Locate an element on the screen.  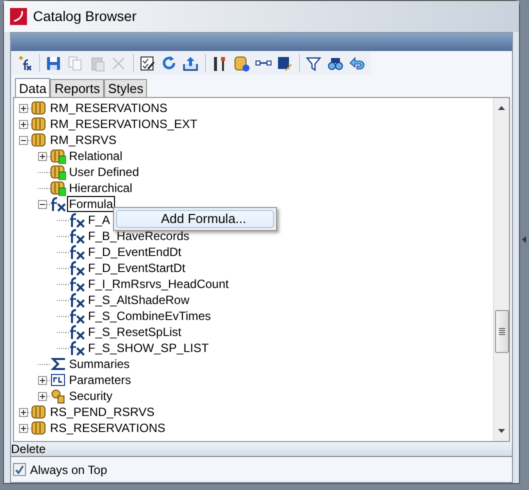
tab: Reports is located at coordinates (77, 88).